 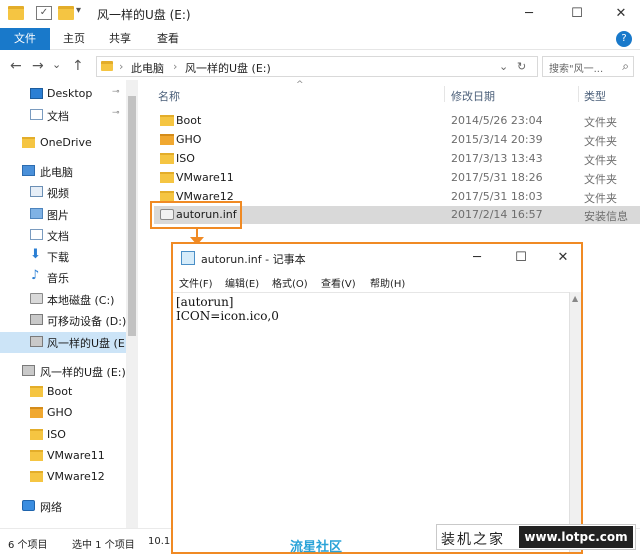 What do you see at coordinates (159, 541) in the screenshot?
I see `selected-size: 10.1` at bounding box center [159, 541].